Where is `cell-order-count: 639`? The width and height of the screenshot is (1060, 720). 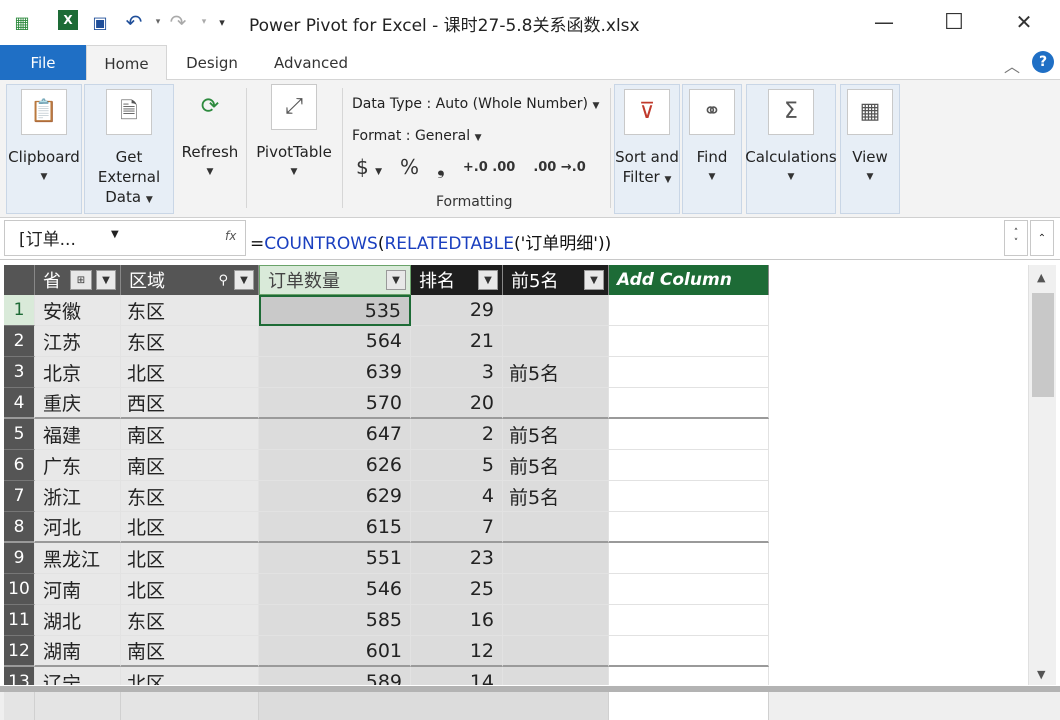
cell-order-count: 639 is located at coordinates (335, 372).